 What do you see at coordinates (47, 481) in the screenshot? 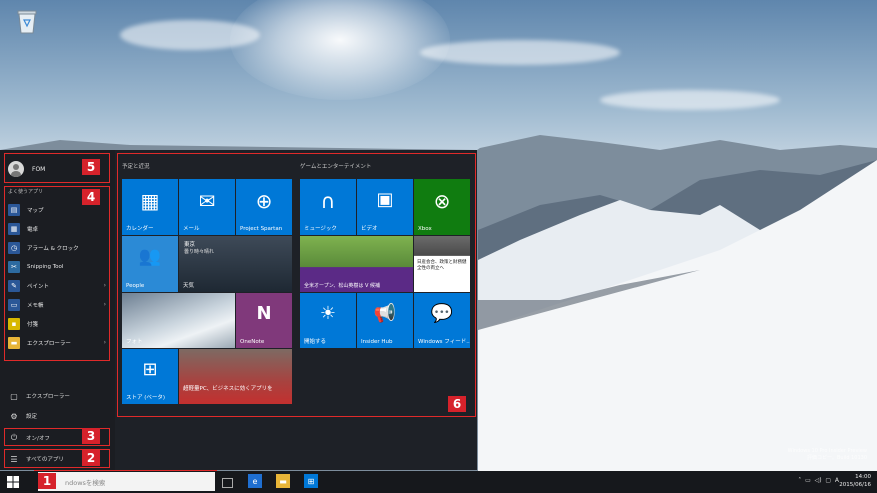
I see `badge-1: 1` at bounding box center [47, 481].